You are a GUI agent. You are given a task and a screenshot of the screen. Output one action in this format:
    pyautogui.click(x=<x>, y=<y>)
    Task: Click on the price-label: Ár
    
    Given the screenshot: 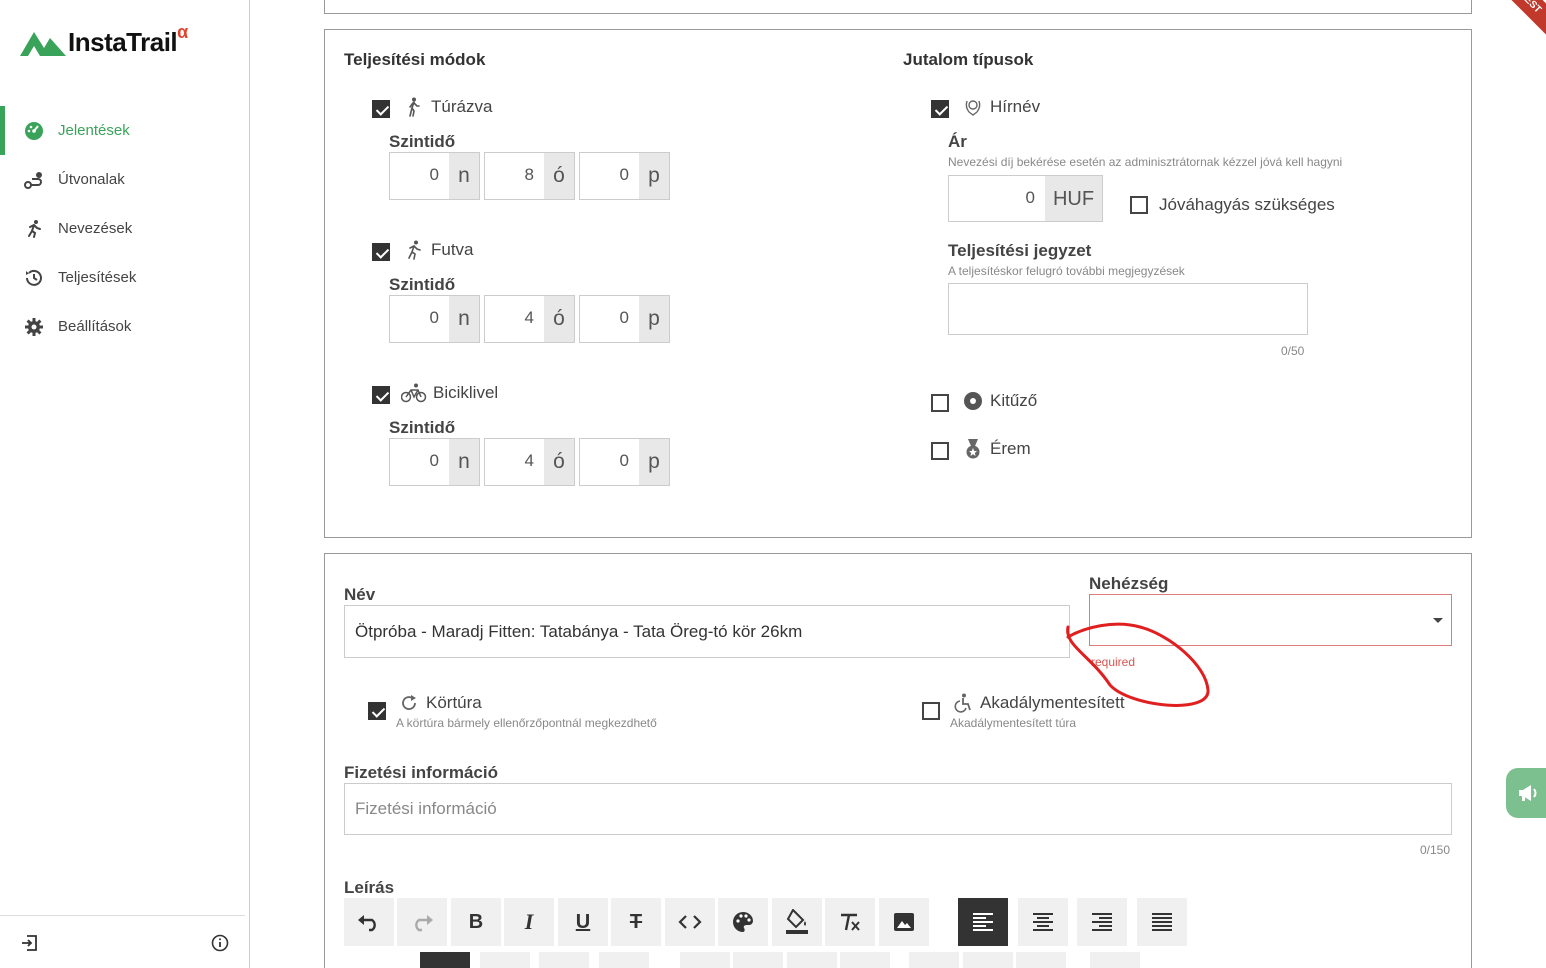 What is the action you would take?
    pyautogui.click(x=957, y=141)
    